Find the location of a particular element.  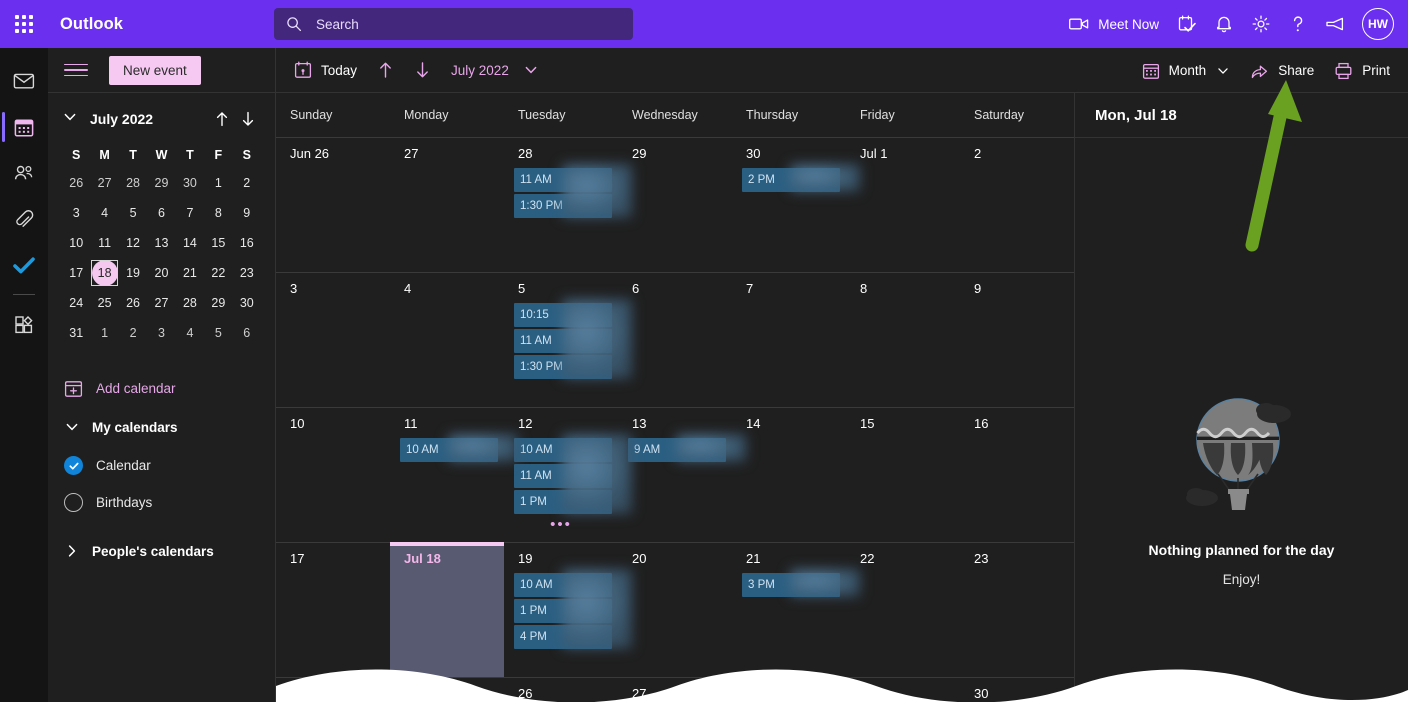

mini-calendar-day: 8 is located at coordinates (218, 213).